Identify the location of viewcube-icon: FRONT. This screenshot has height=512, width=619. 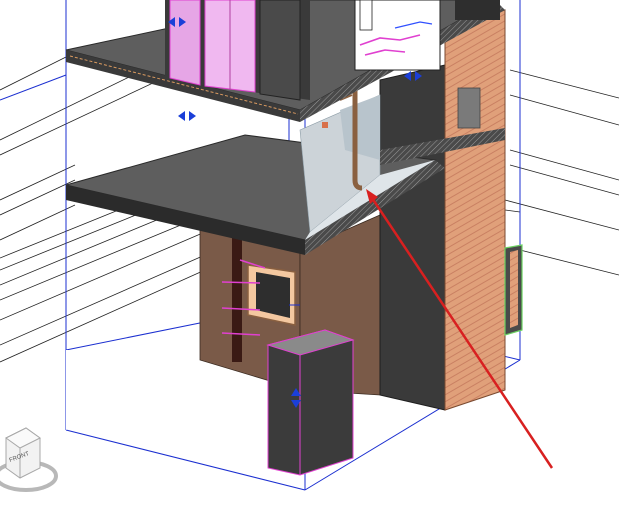
(31, 458).